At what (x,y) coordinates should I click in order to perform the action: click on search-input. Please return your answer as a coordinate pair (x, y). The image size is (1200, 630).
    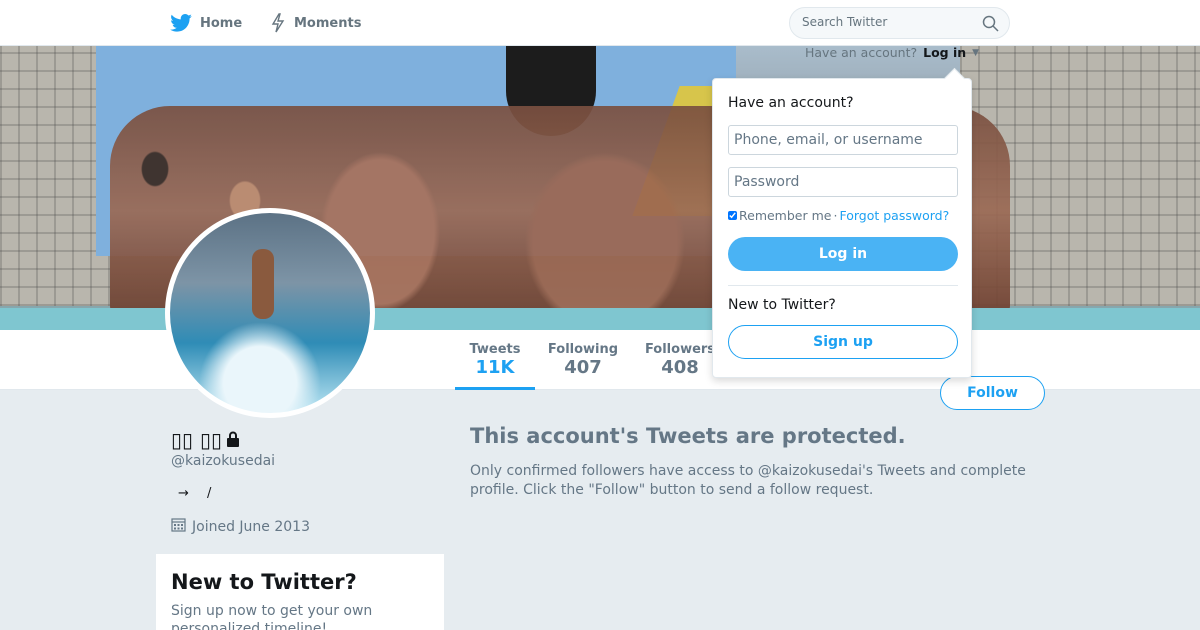
    Looking at the image, I should click on (887, 22).